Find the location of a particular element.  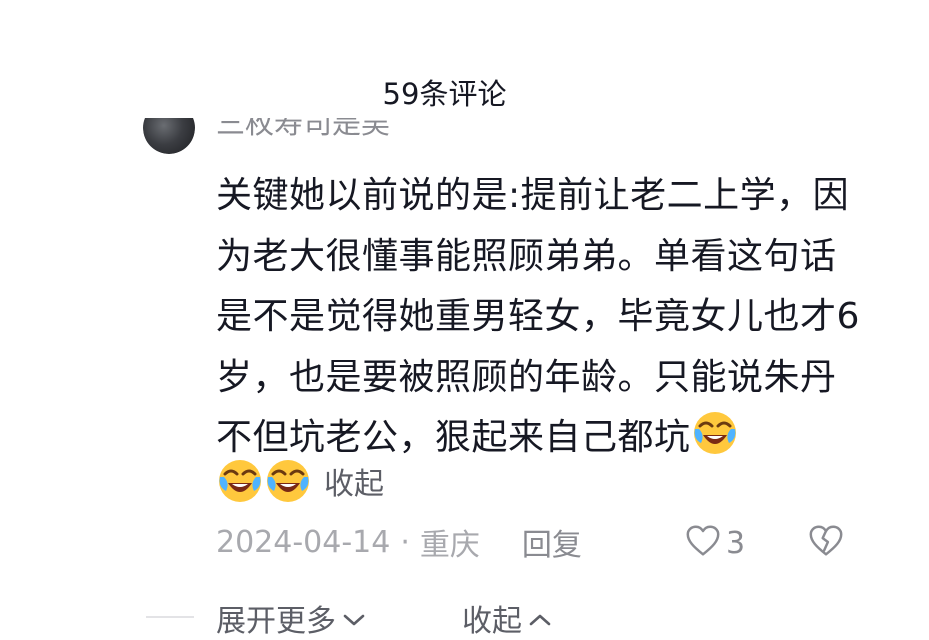

chevron-down-icon is located at coordinates (354, 618).